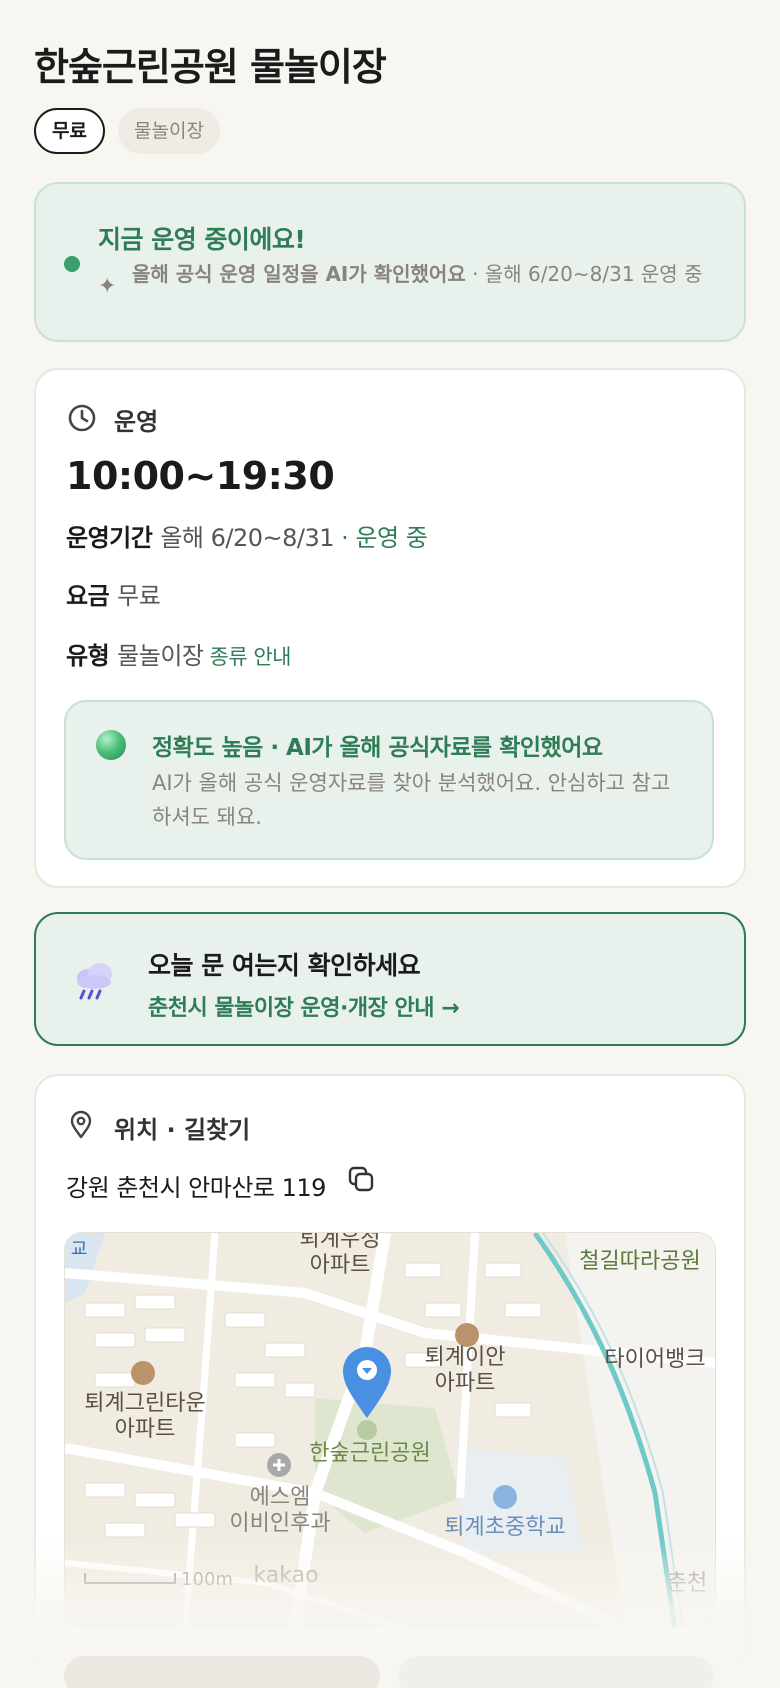 The width and height of the screenshot is (780, 1688). I want to click on map-label-park-rail: 철길따라공원, so click(640, 1261).